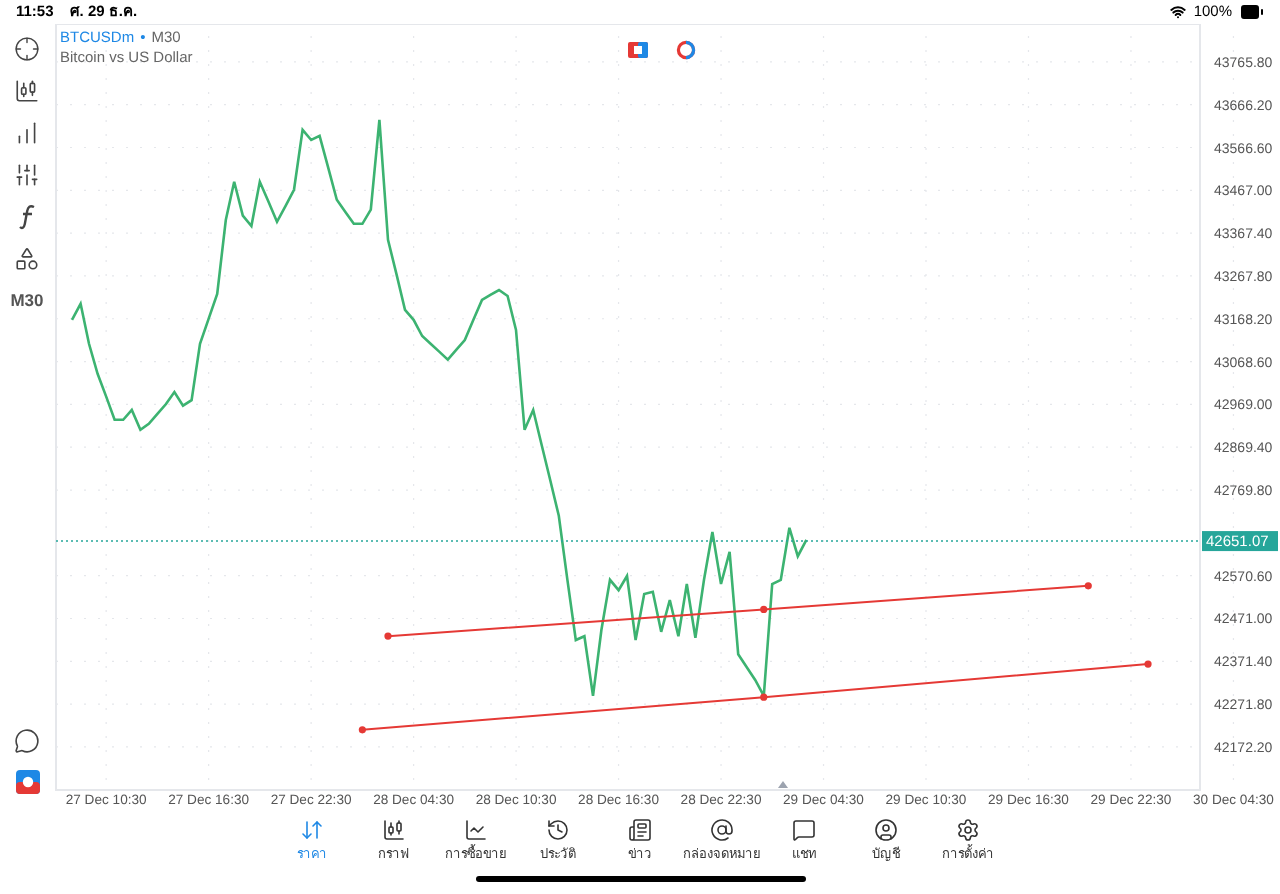  Describe the element at coordinates (27, 217) in the screenshot. I see `function-icon` at that location.